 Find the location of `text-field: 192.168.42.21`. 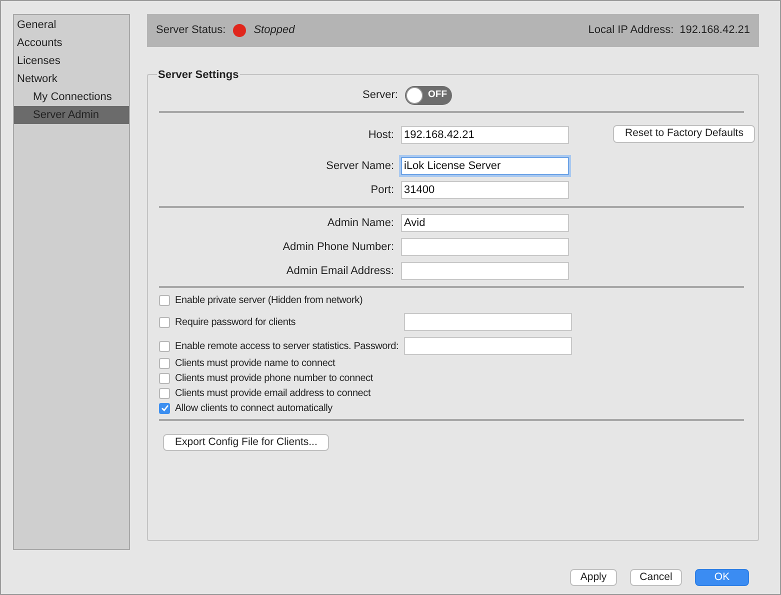

text-field: 192.168.42.21 is located at coordinates (485, 135).